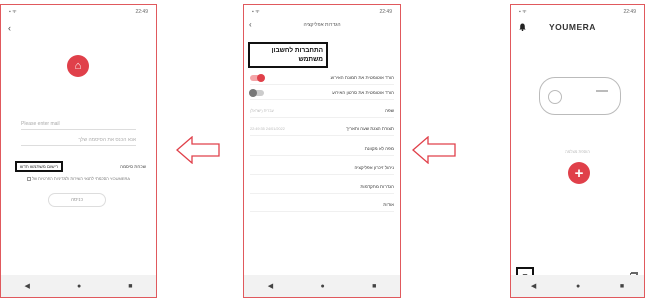 The image size is (648, 301). What do you see at coordinates (580, 96) in the screenshot?
I see `device-placeholder-card` at bounding box center [580, 96].